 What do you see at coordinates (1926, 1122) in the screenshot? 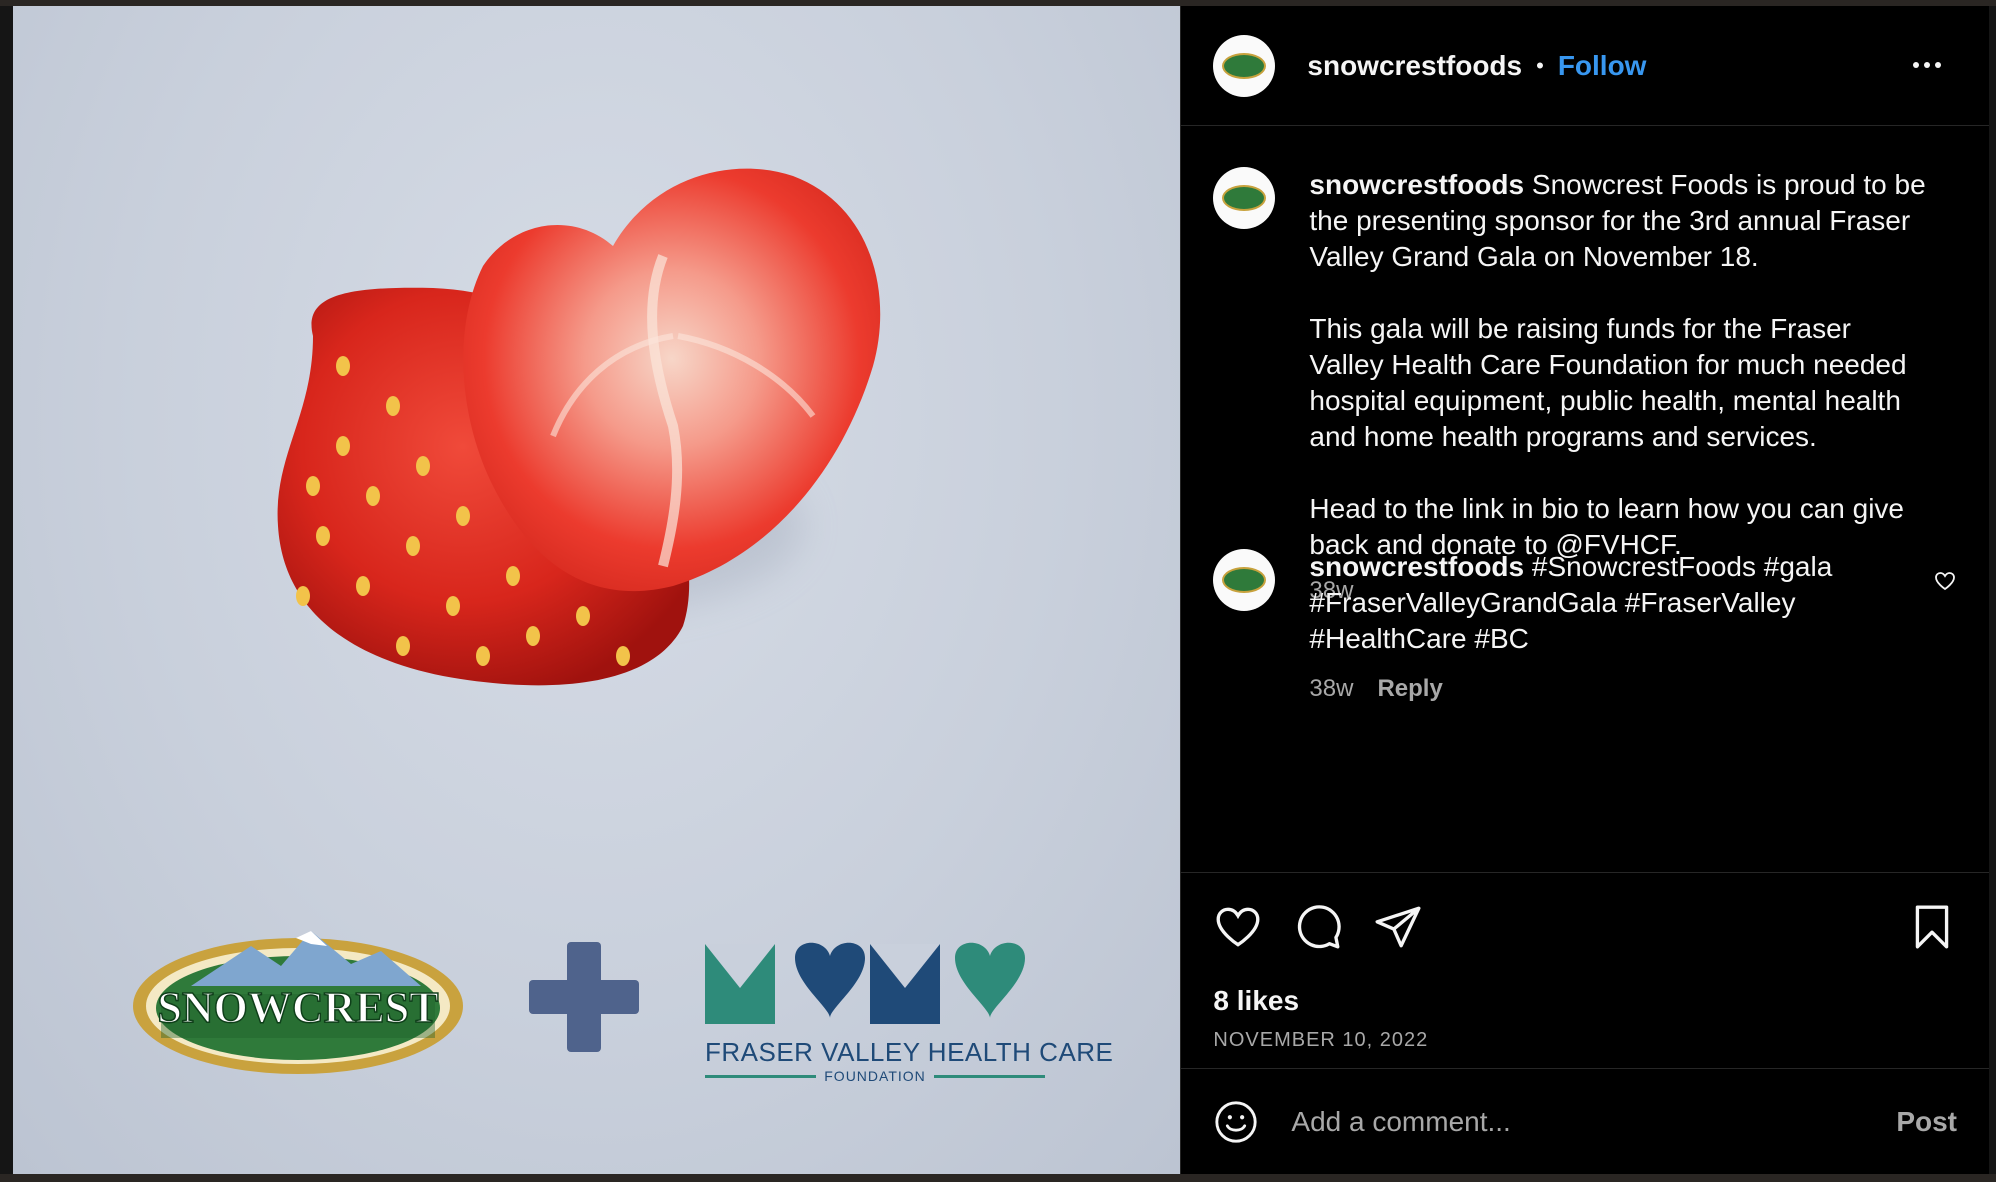
I see `post-button: Post` at bounding box center [1926, 1122].